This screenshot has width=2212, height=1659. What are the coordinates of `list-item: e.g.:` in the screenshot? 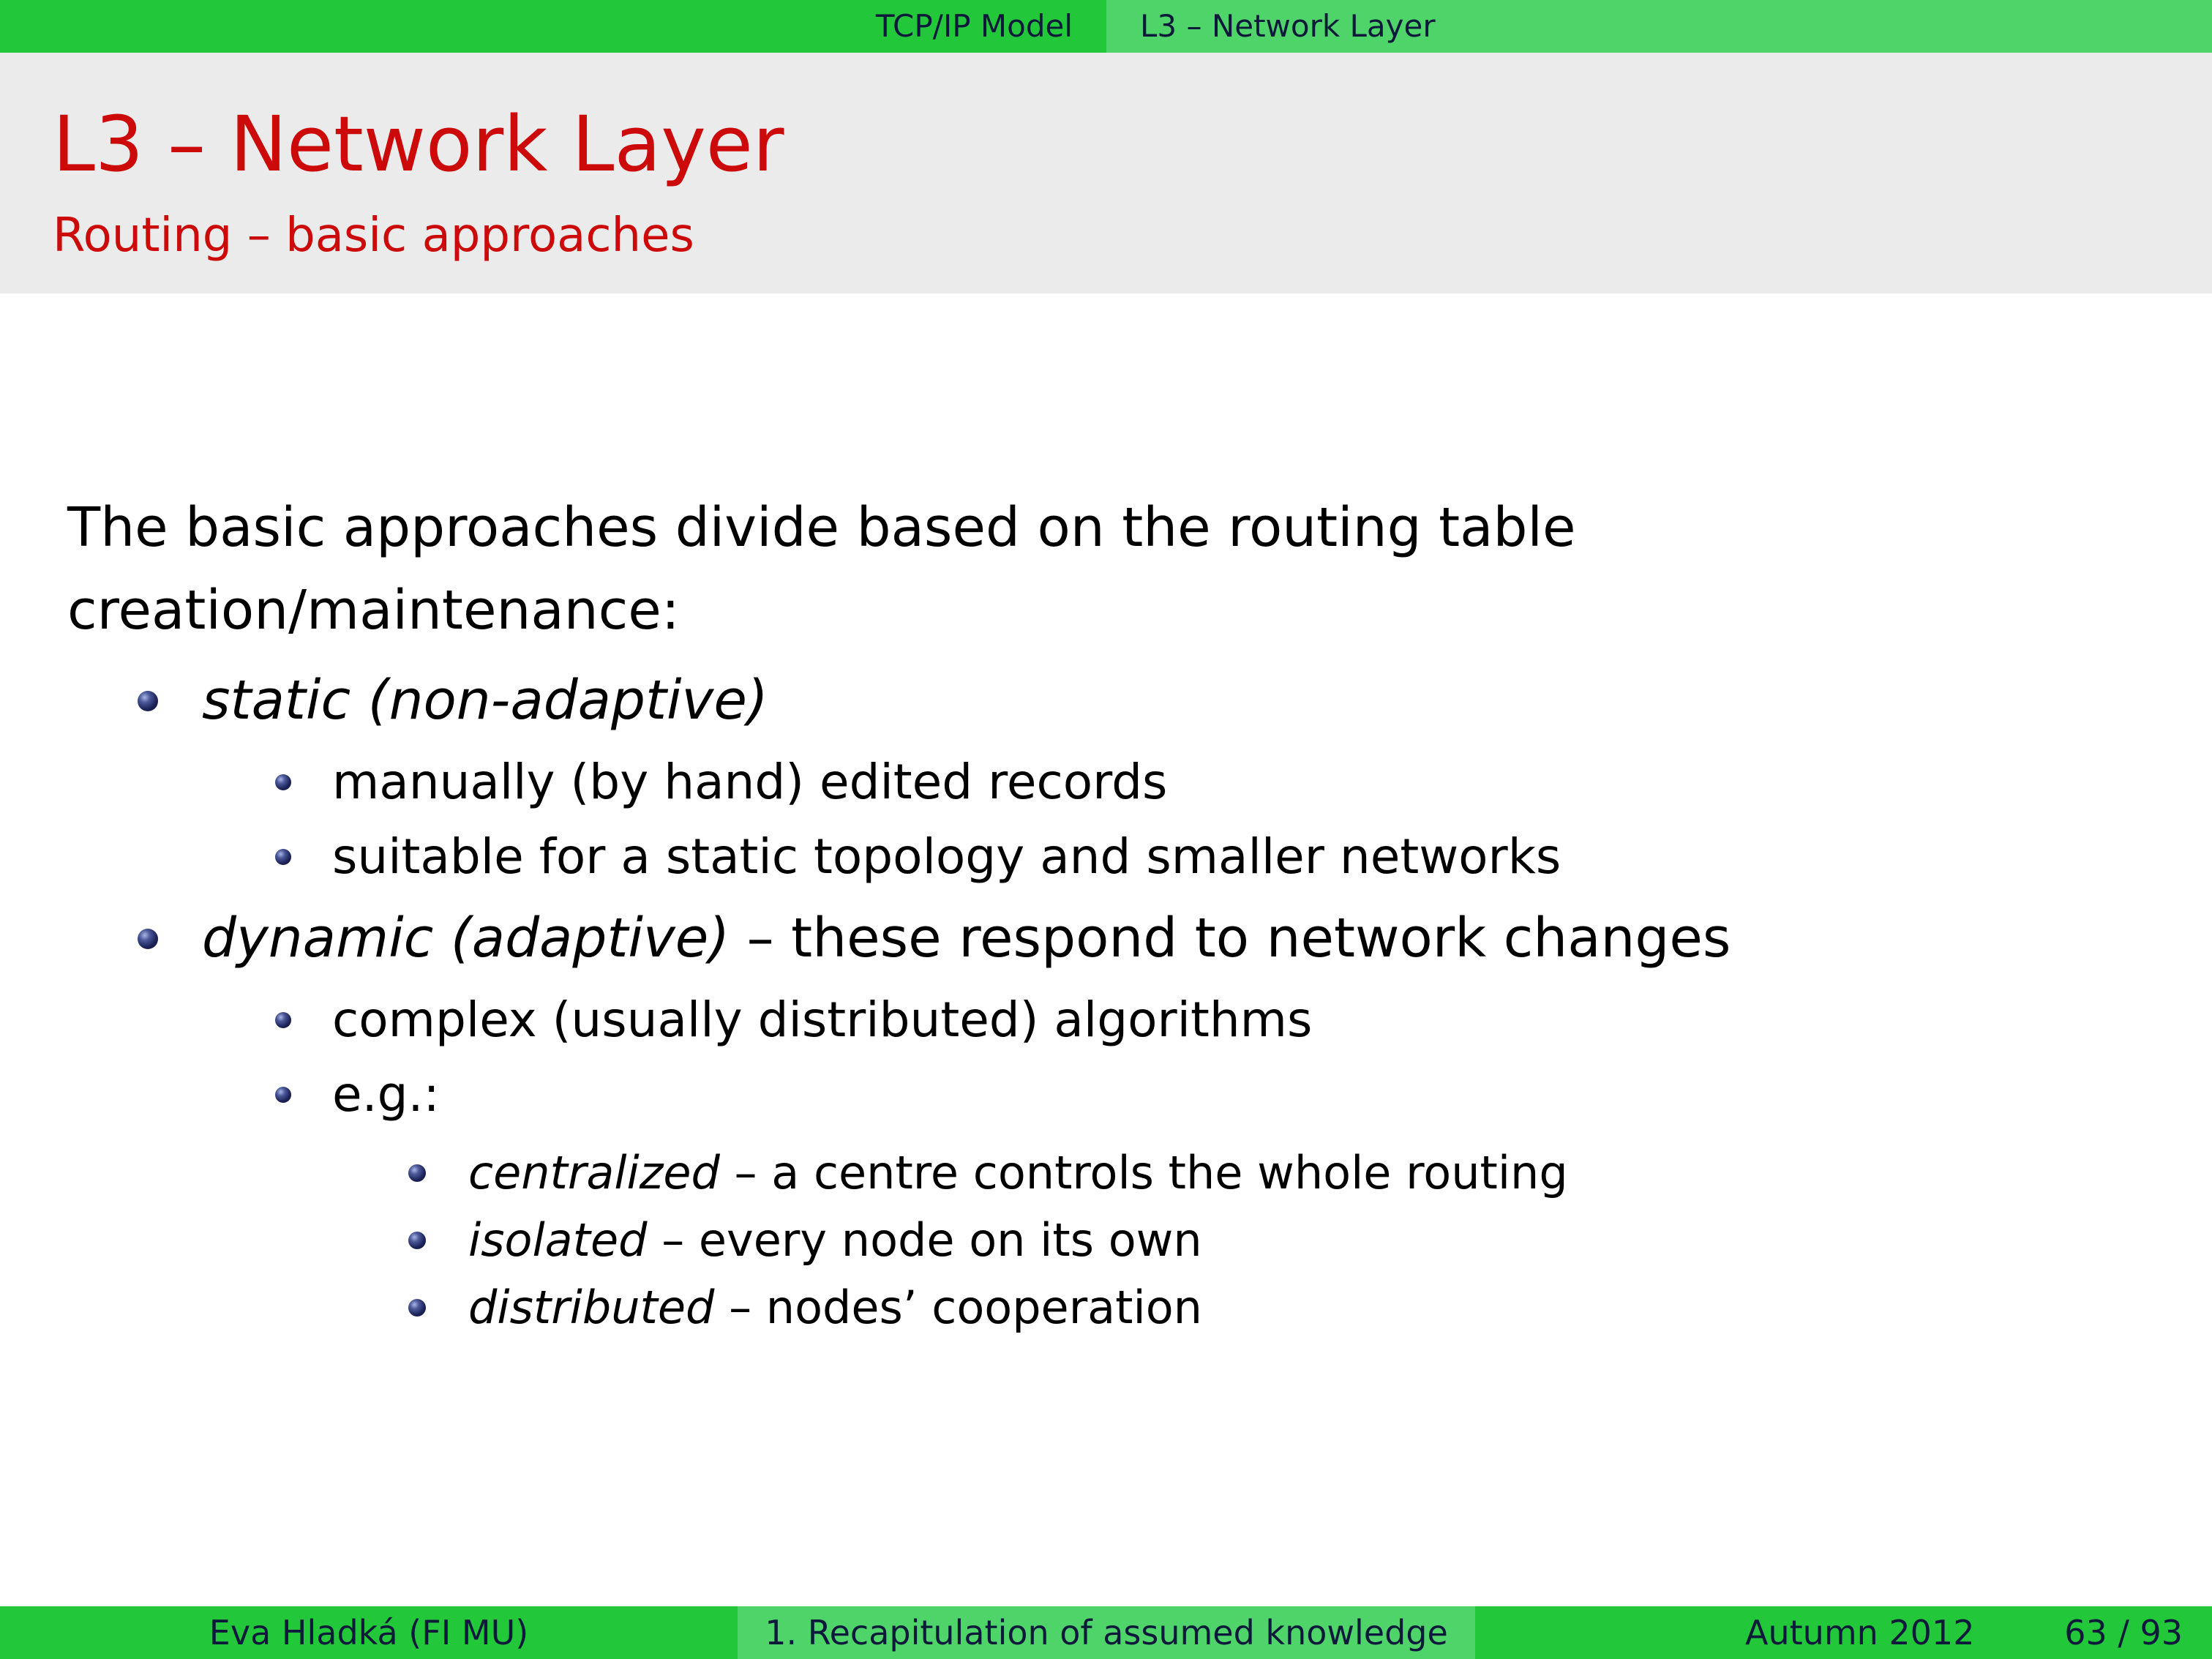 It's located at (1018, 1094).